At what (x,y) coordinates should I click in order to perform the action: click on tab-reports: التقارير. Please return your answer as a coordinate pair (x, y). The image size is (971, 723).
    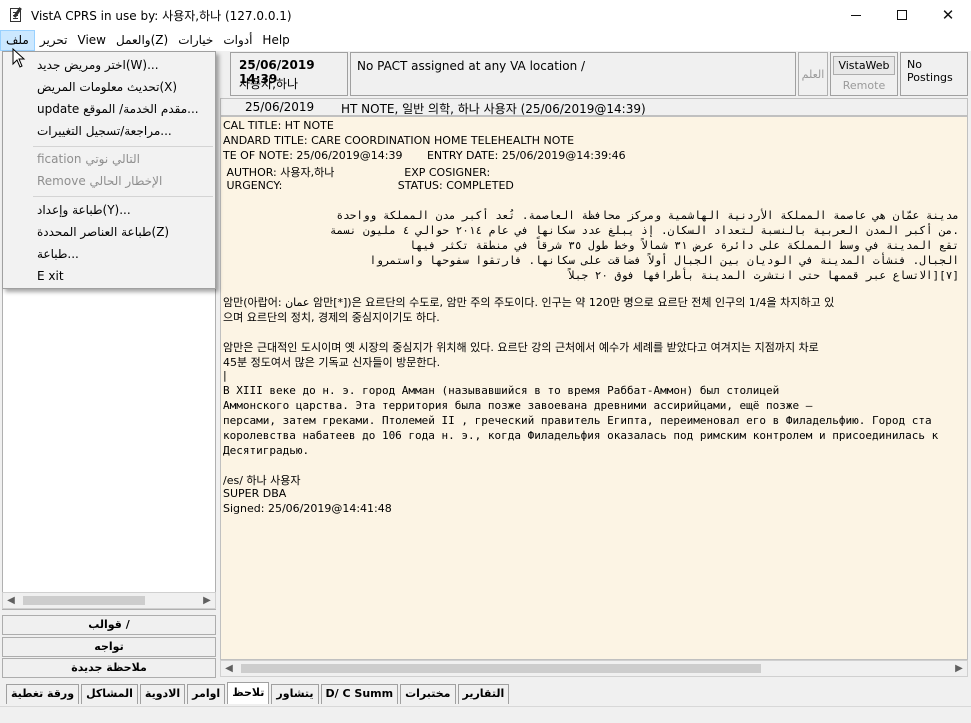
    Looking at the image, I should click on (483, 694).